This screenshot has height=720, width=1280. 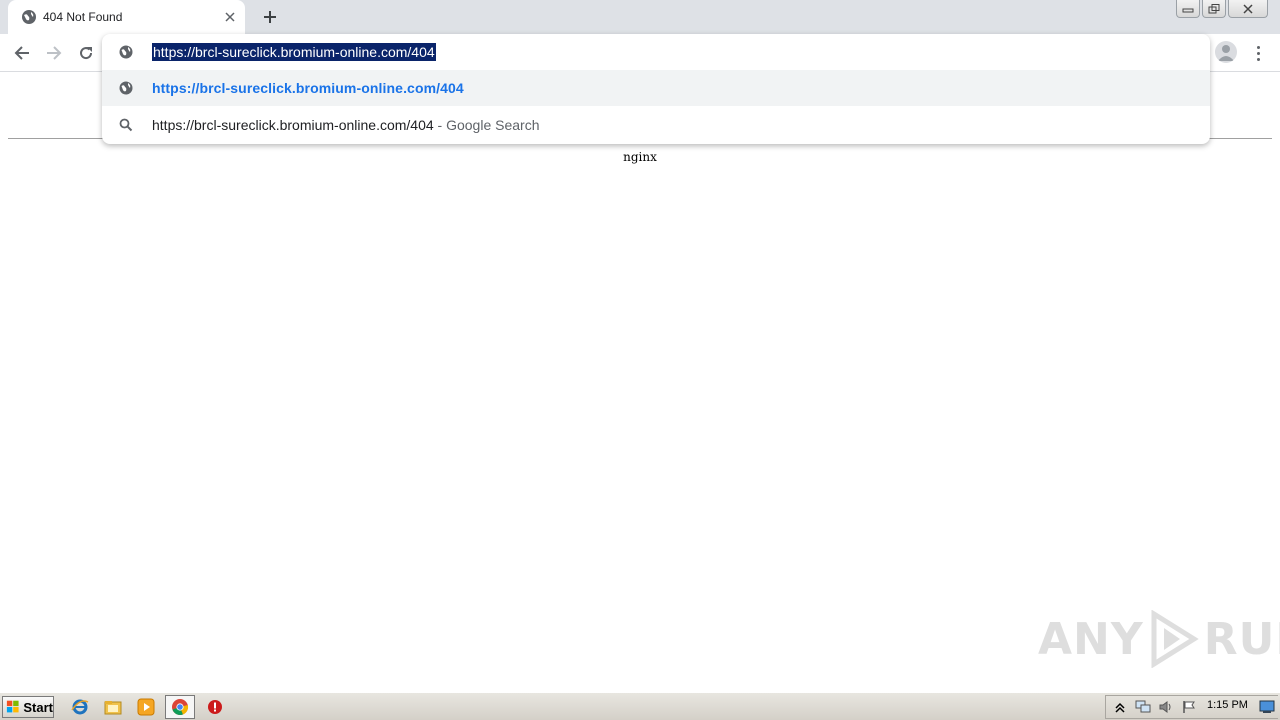 What do you see at coordinates (486, 125) in the screenshot?
I see `suggestion-suffix: - Google Search` at bounding box center [486, 125].